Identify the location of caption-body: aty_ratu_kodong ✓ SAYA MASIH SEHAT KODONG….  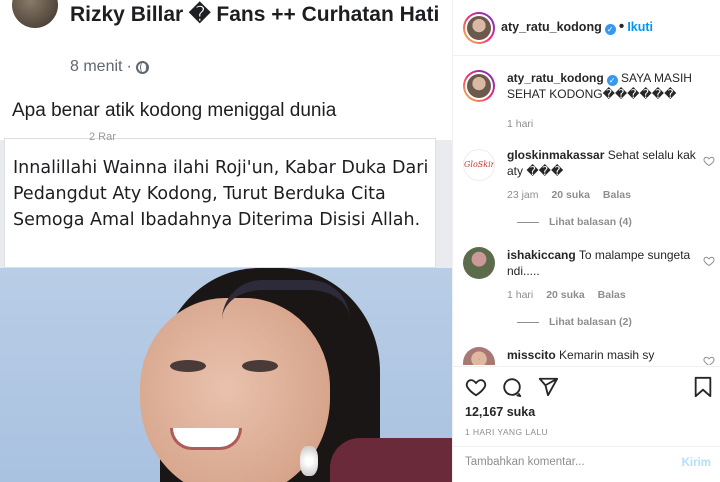
(605, 86).